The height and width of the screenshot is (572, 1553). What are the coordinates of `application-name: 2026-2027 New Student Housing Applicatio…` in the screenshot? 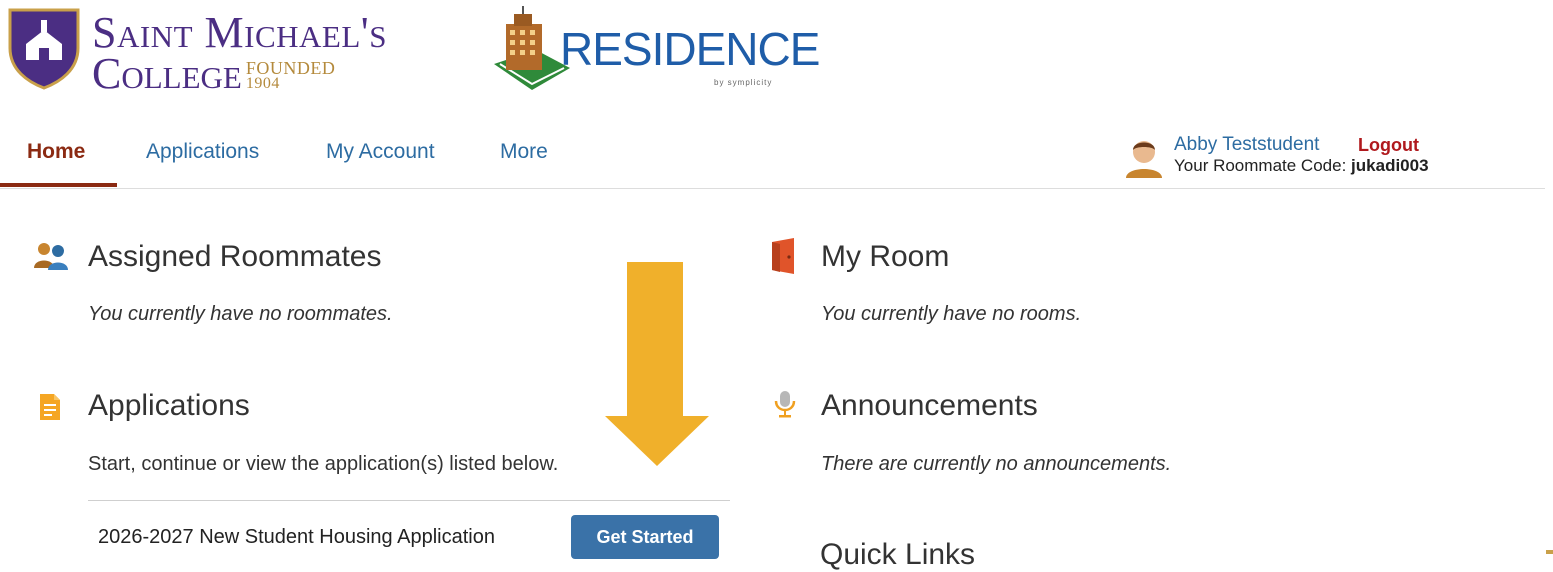 It's located at (296, 537).